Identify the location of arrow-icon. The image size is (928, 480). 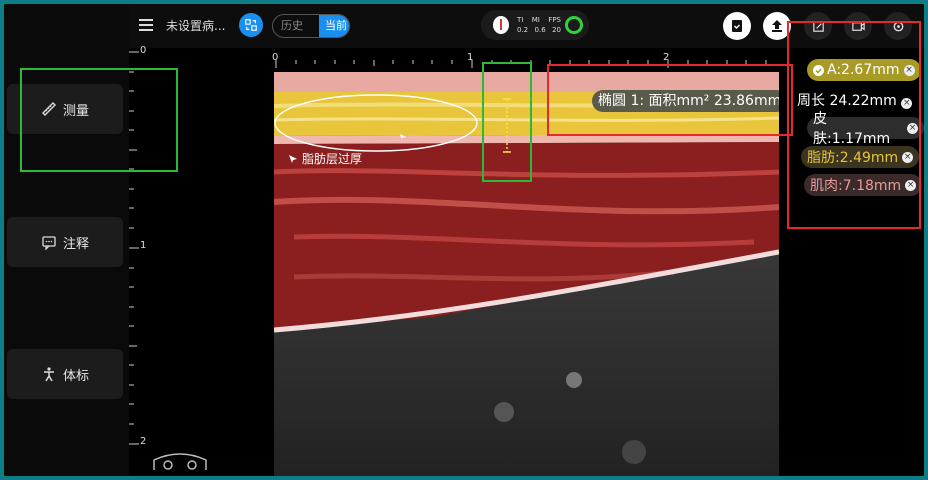
(293, 158).